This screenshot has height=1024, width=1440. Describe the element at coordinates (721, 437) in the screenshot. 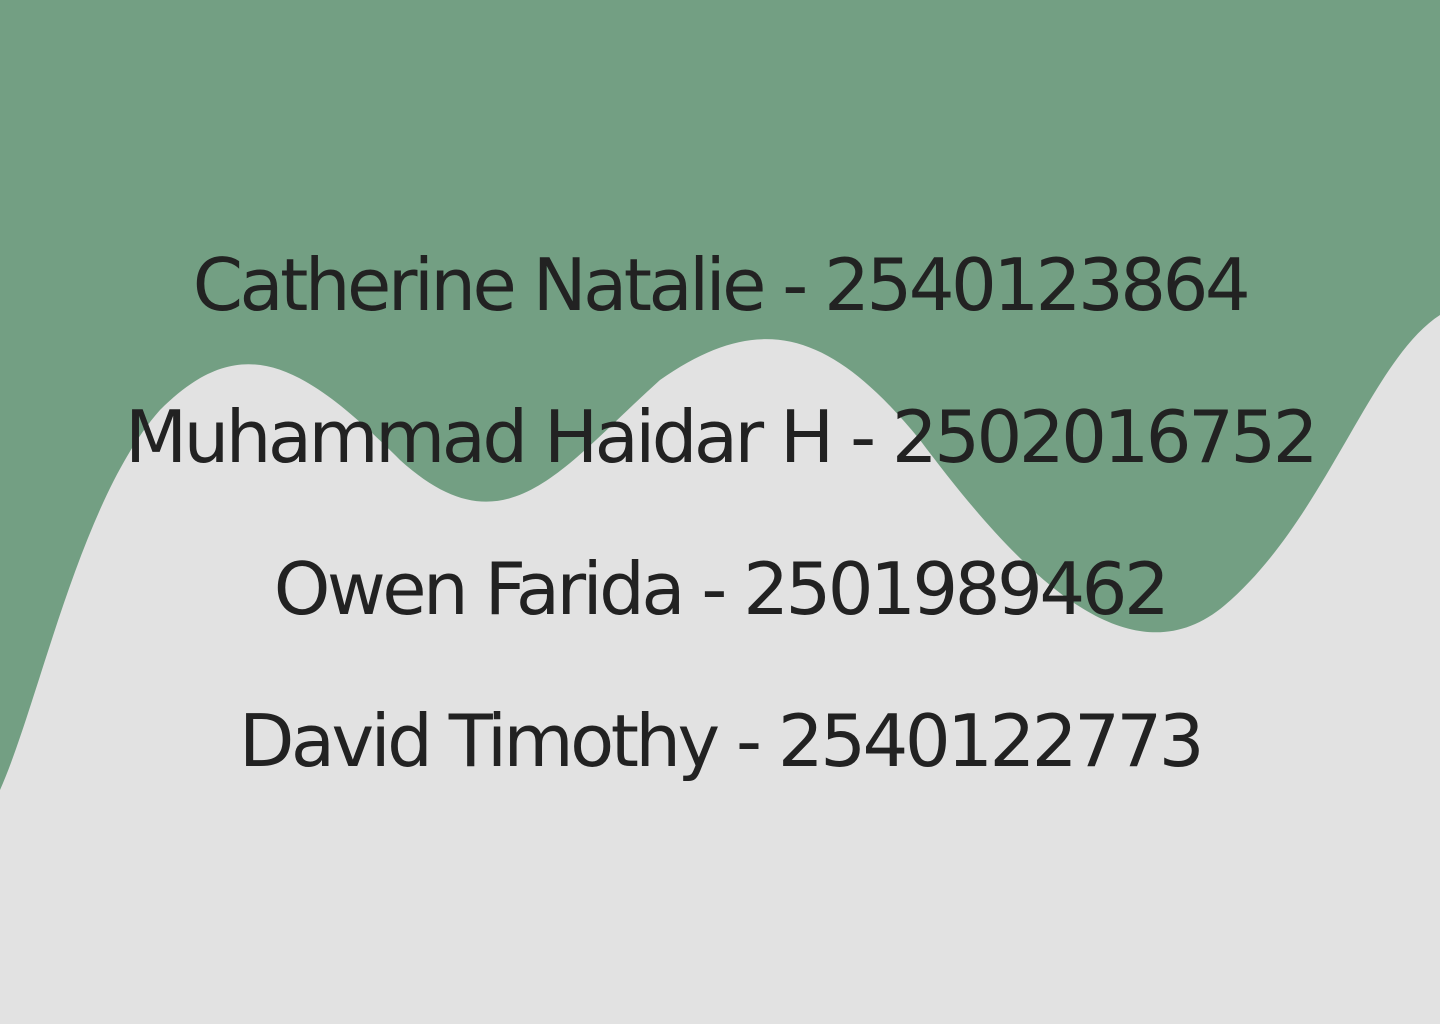

I see `member-entry-2: Muhammad Haidar H - 2502016752` at that location.